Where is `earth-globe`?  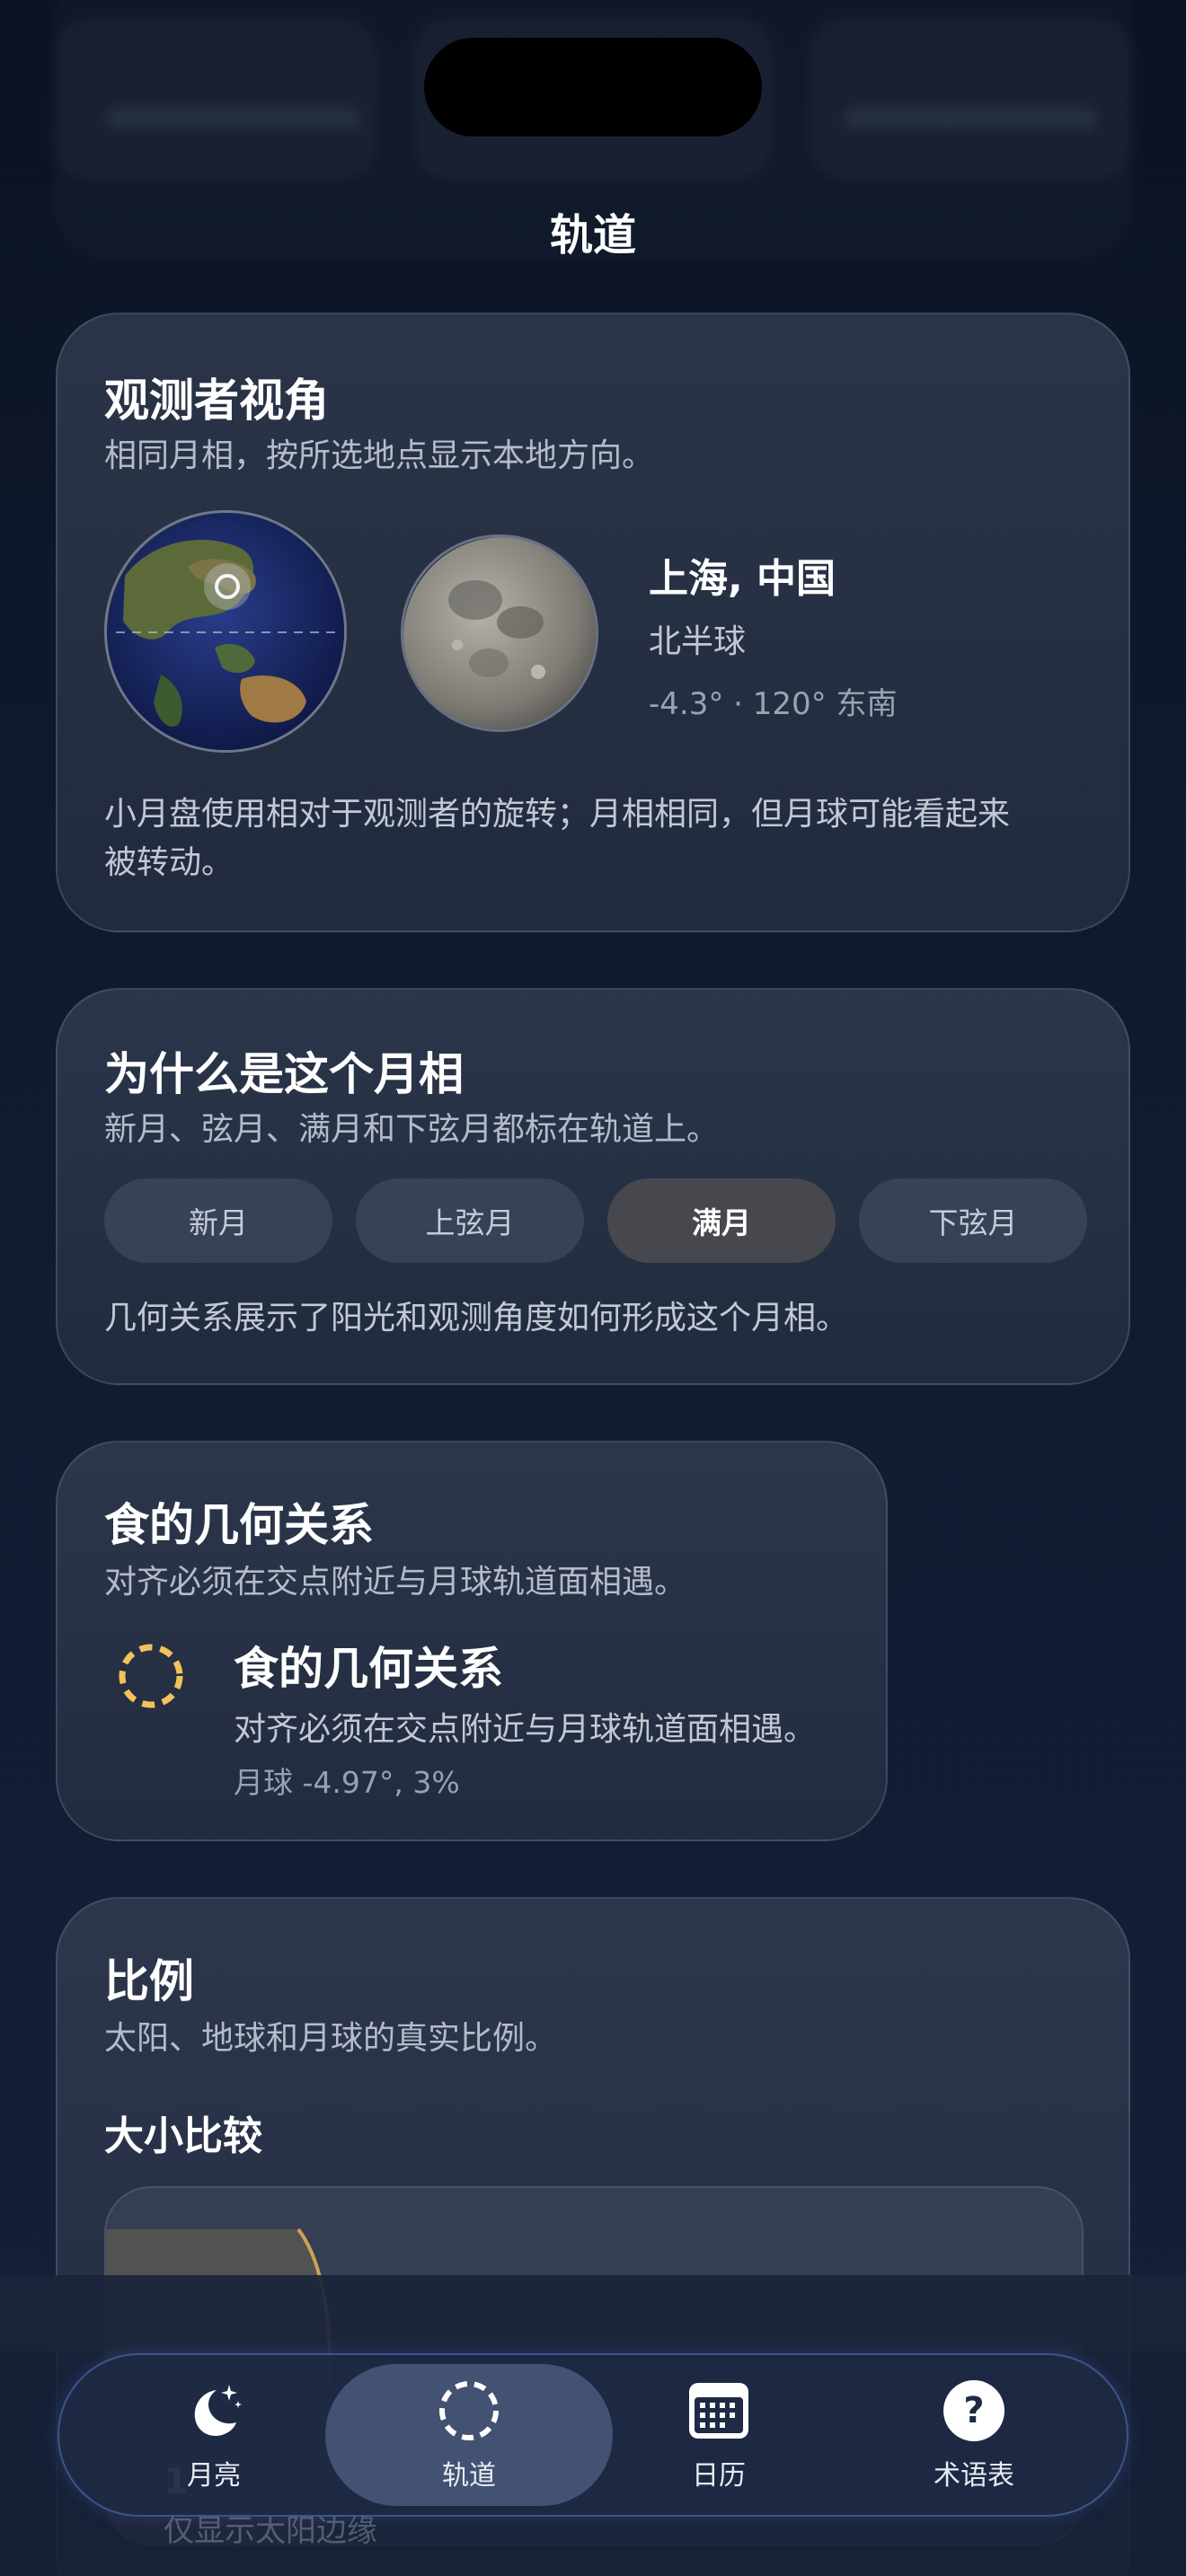 earth-globe is located at coordinates (225, 631).